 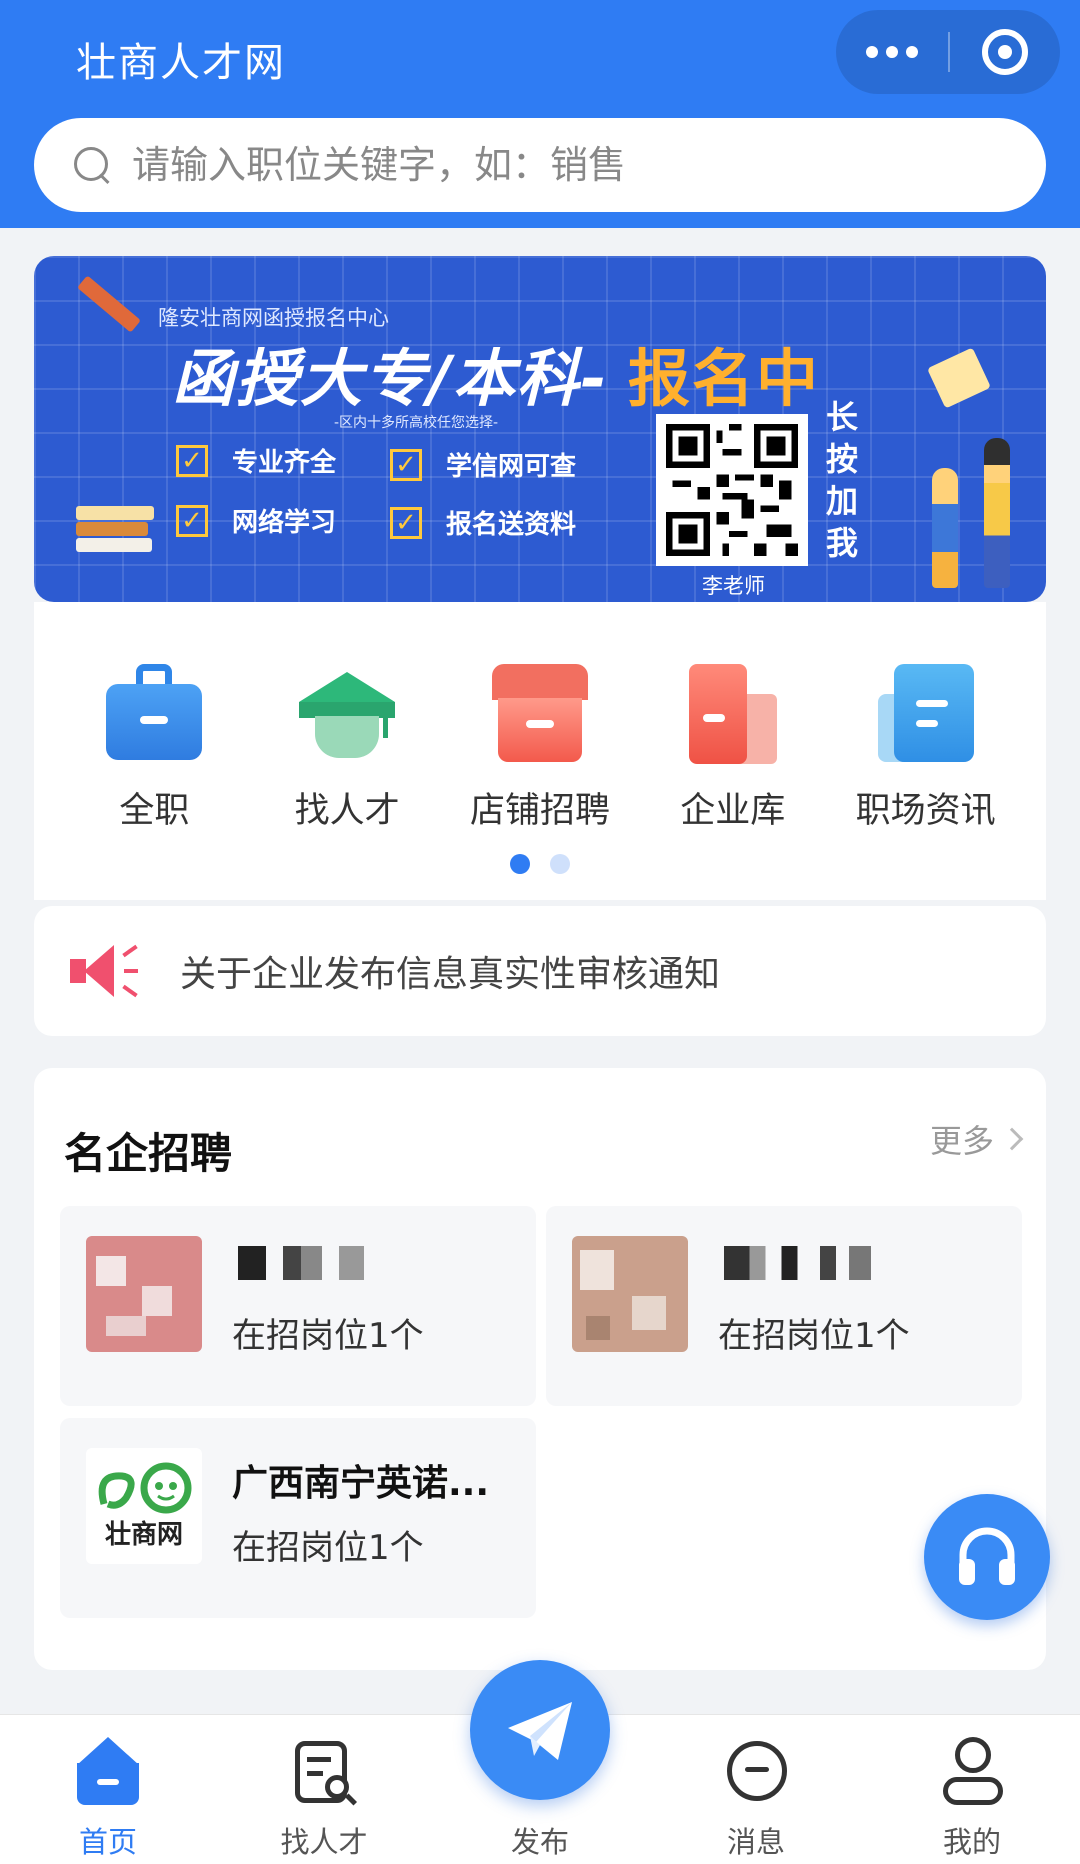 What do you see at coordinates (1005, 52) in the screenshot?
I see `close-target-icon` at bounding box center [1005, 52].